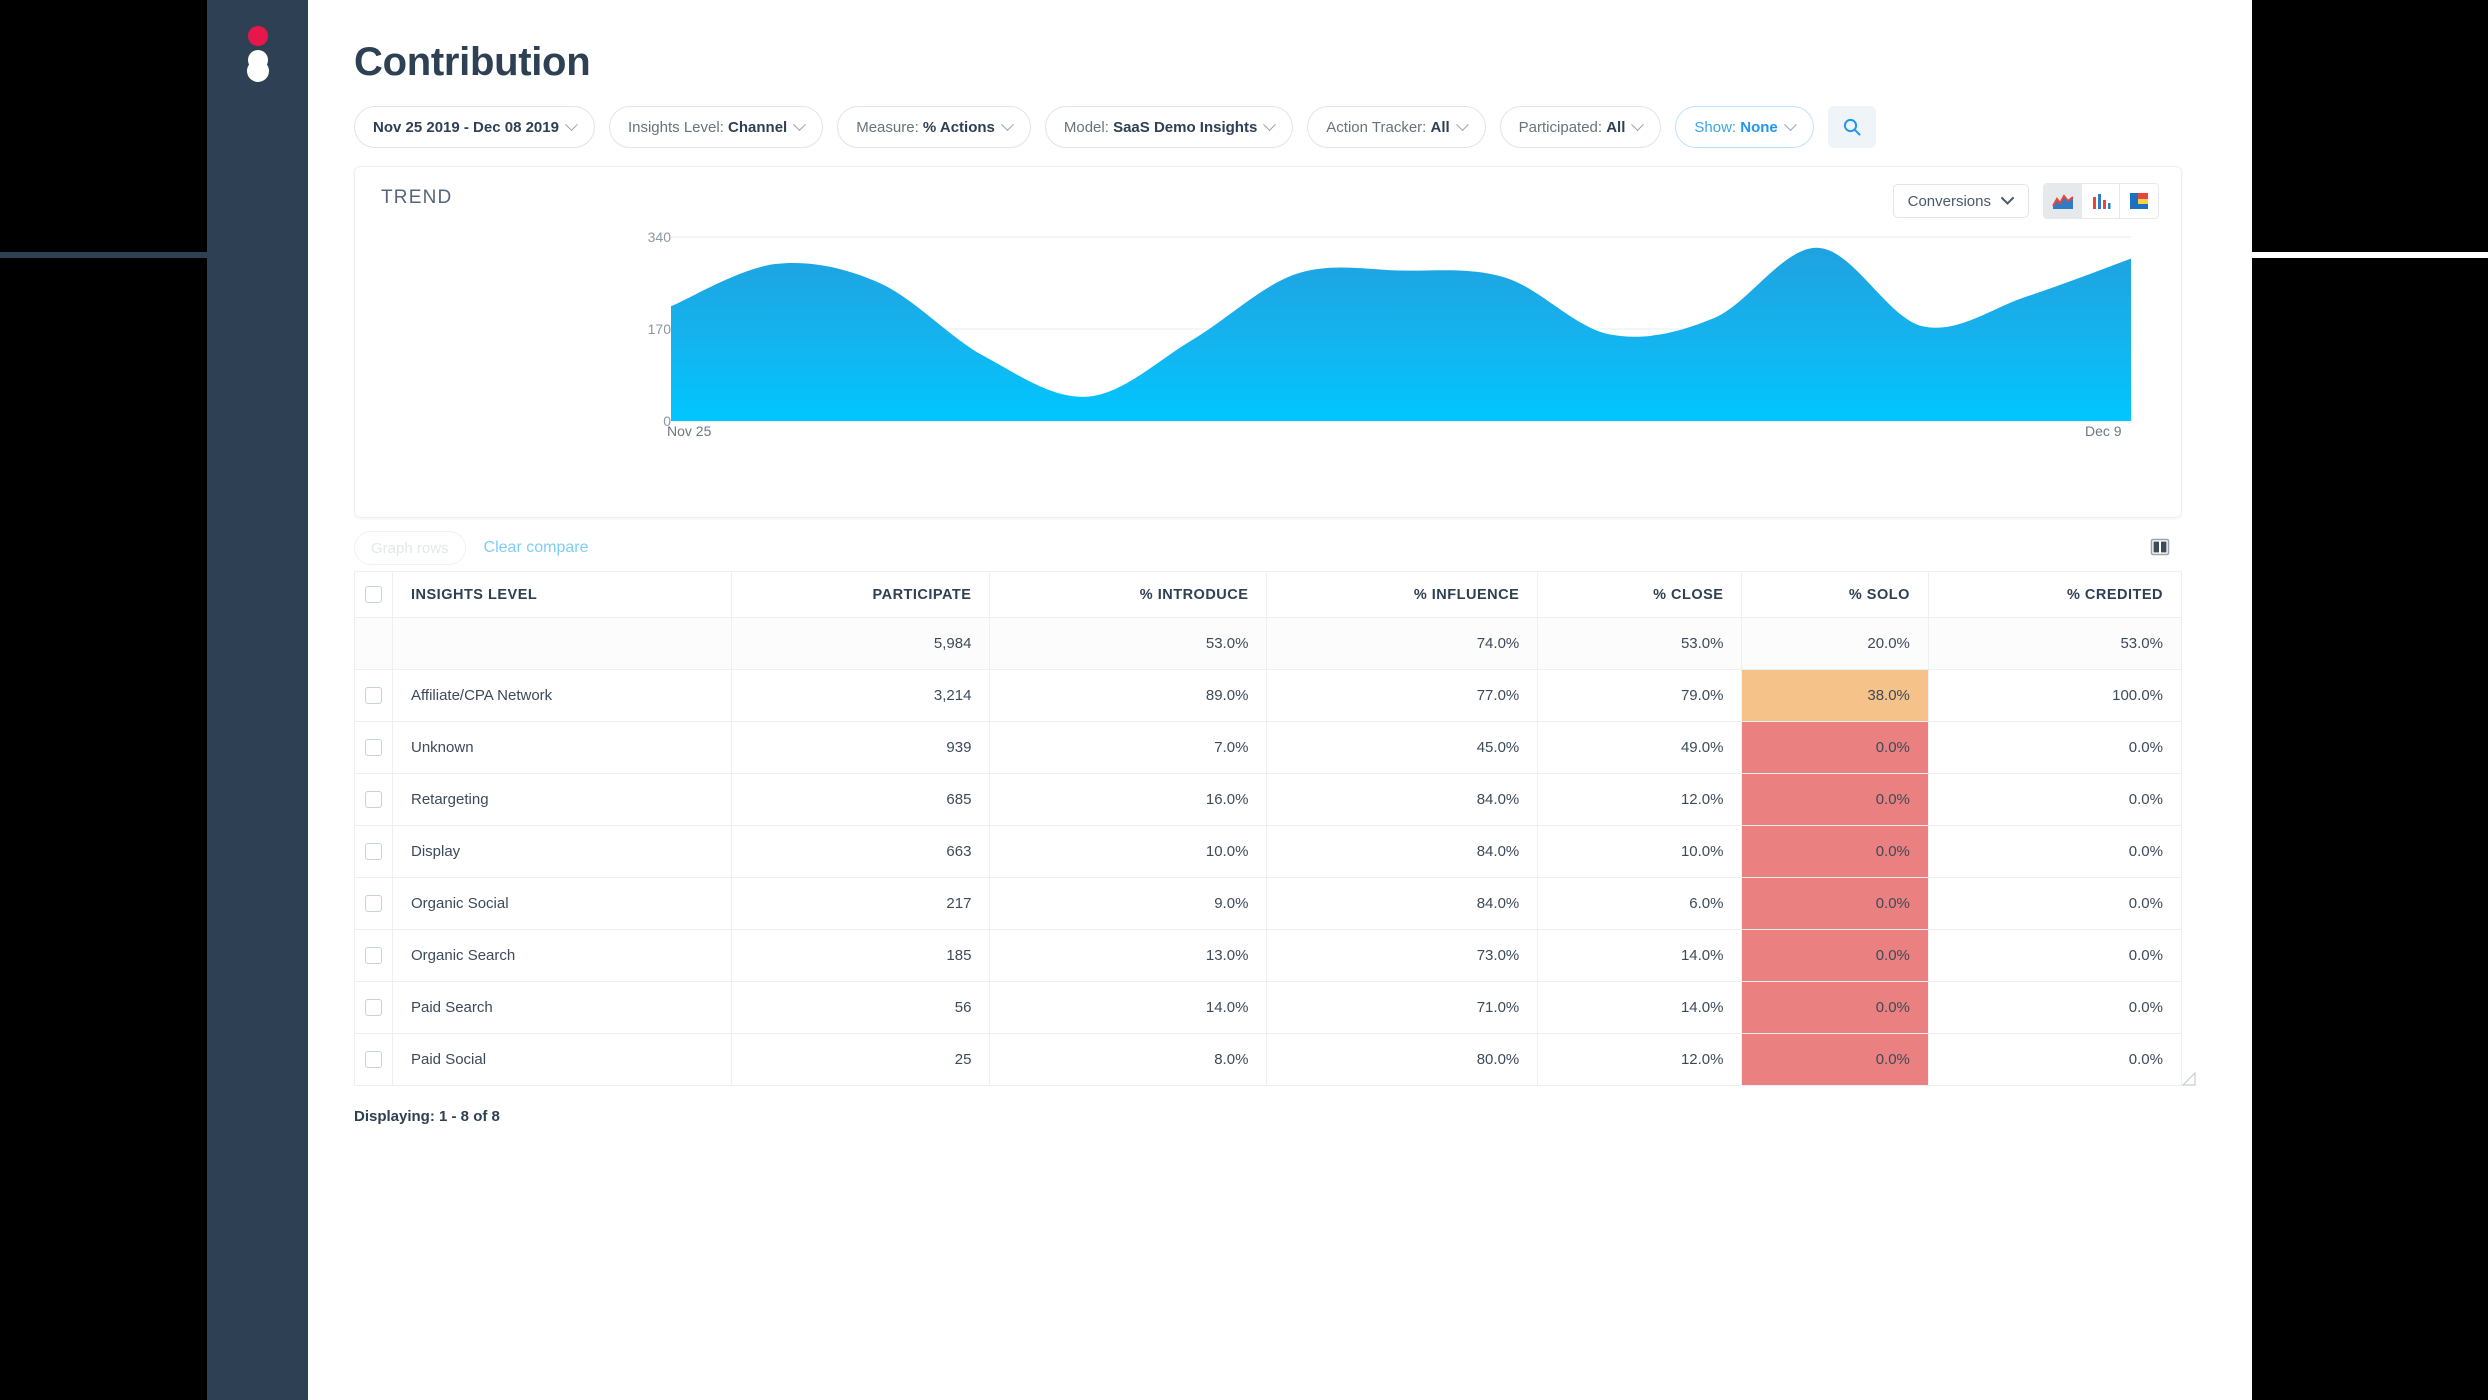 The image size is (2488, 1400). I want to click on table-summary-row: 5,984 53.0% 74.0% 53.0% 20.0% 53.0%, so click(1268, 643).